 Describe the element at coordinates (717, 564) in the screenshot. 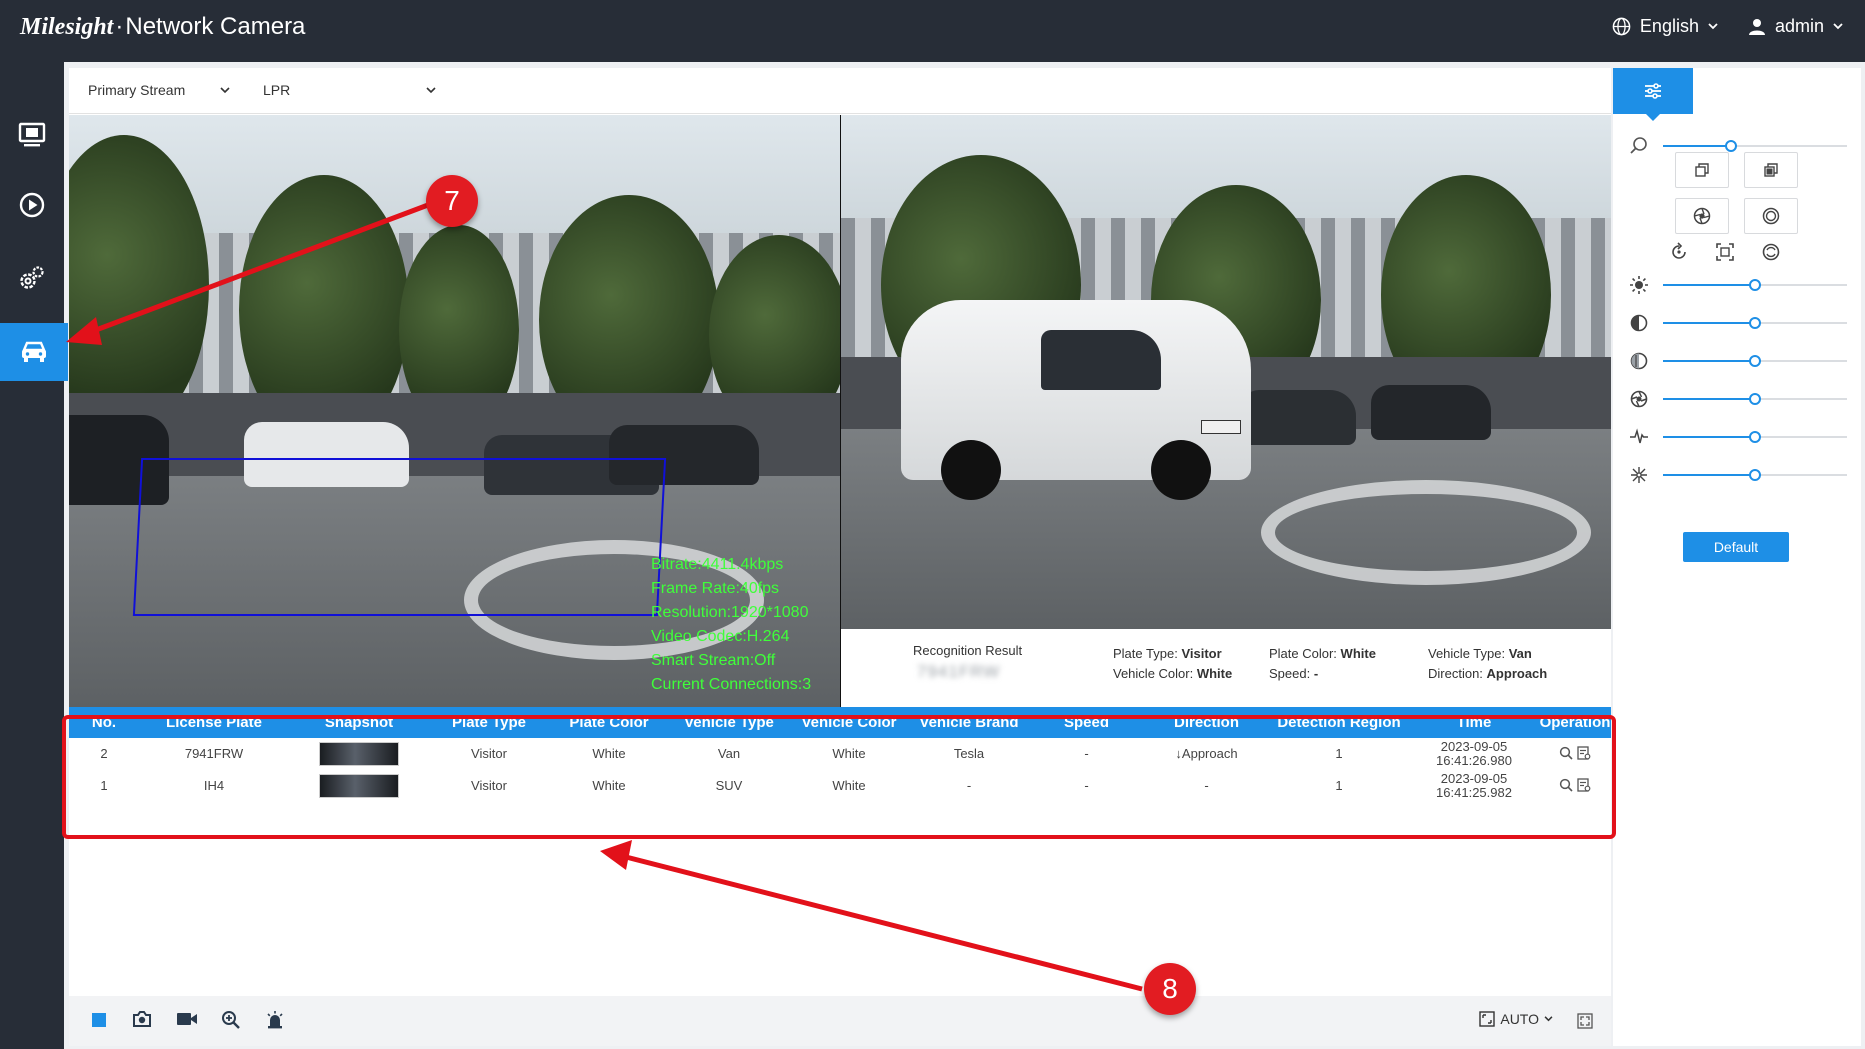

I see `overlay-bitrate: Bitrate:4411.4kbps` at that location.